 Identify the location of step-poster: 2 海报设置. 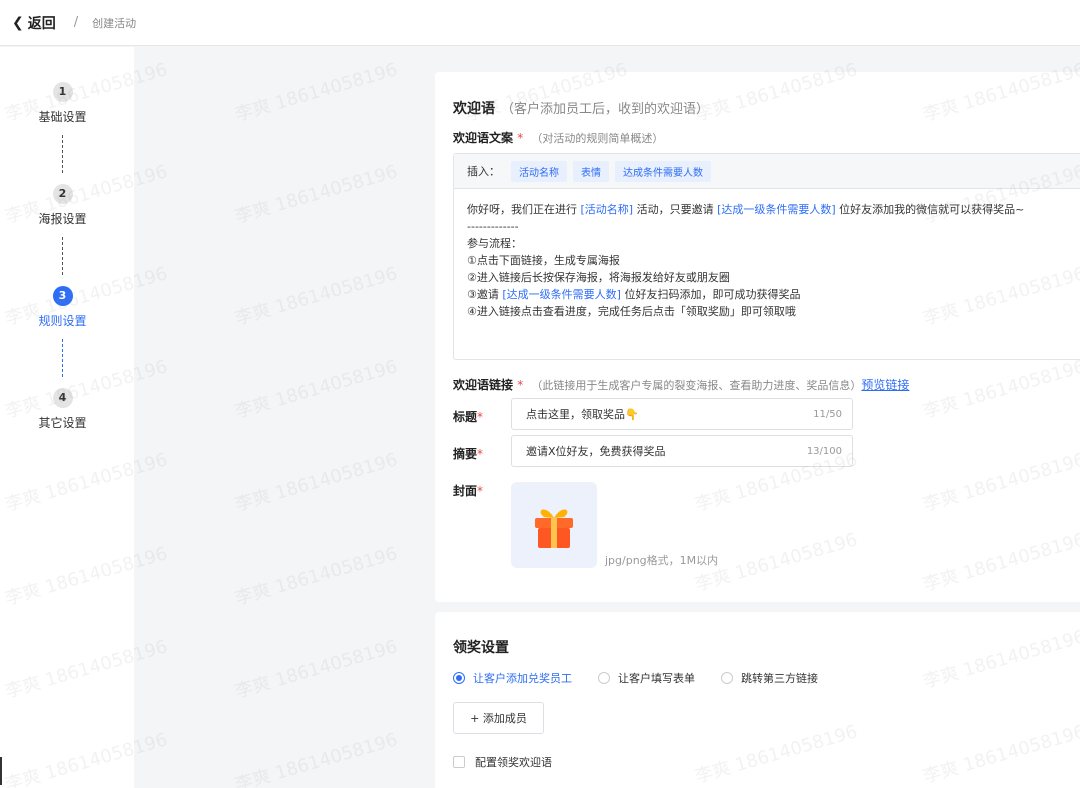
(62, 205).